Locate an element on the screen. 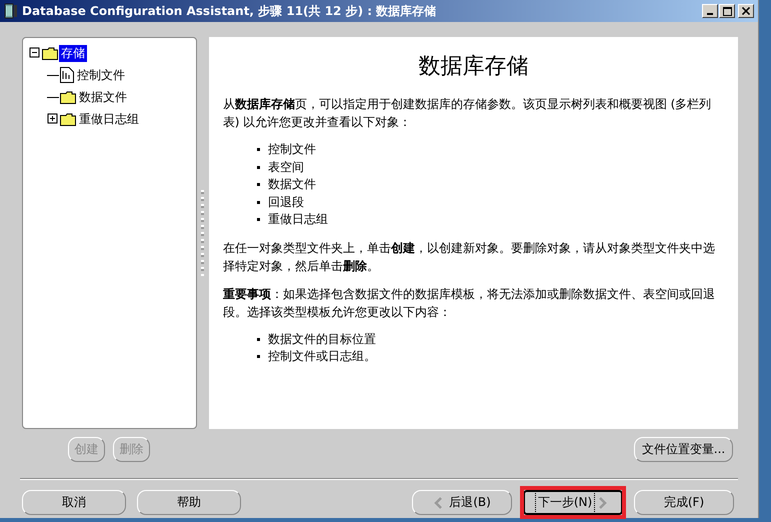 This screenshot has height=522, width=771. description-text: 从数据库存储页，可以指定用于创建数据库的存储参数。该页显示树列表和概要视图 (多栏列表) 以允许您更改并查看以下对象： is located at coordinates (467, 113).